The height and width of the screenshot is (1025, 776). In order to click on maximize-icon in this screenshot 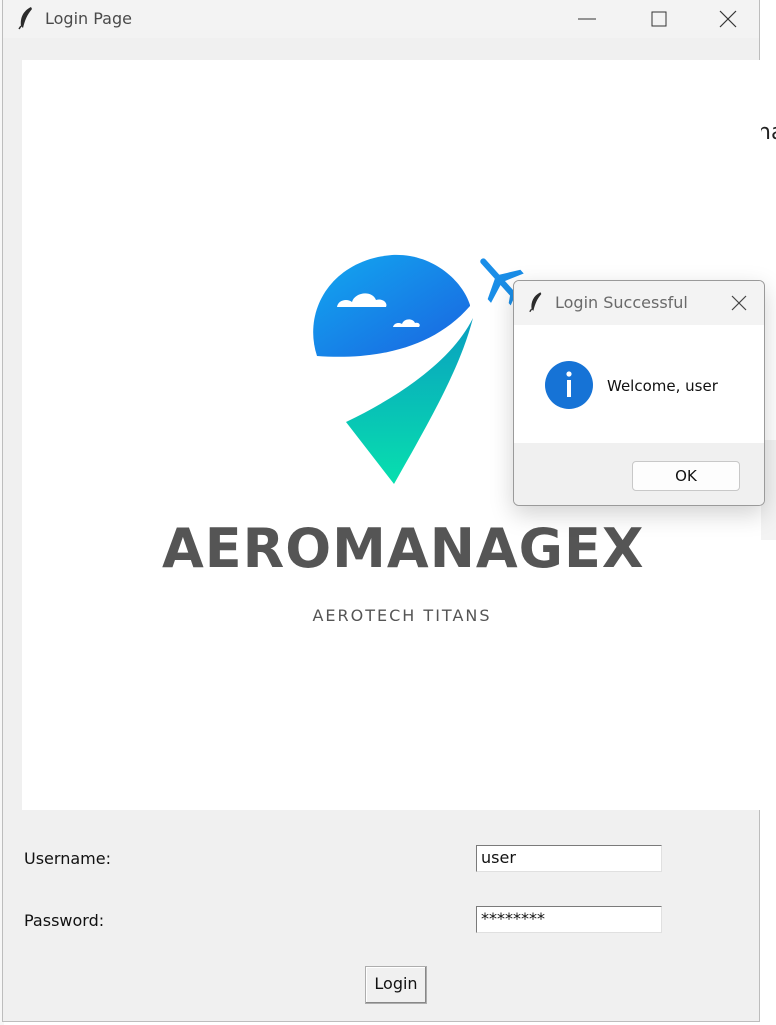, I will do `click(659, 19)`.